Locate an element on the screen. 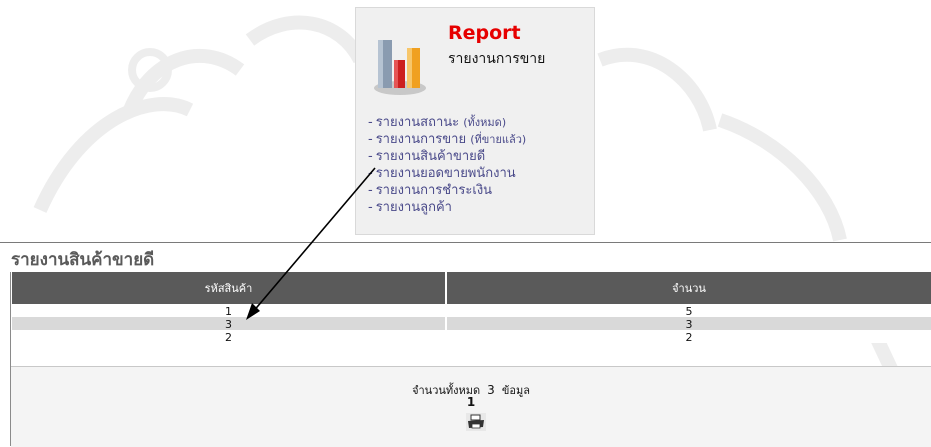 Image resolution: width=931 pixels, height=447 pixels. section-title: รายงานสินค้าขายดี is located at coordinates (83, 260).